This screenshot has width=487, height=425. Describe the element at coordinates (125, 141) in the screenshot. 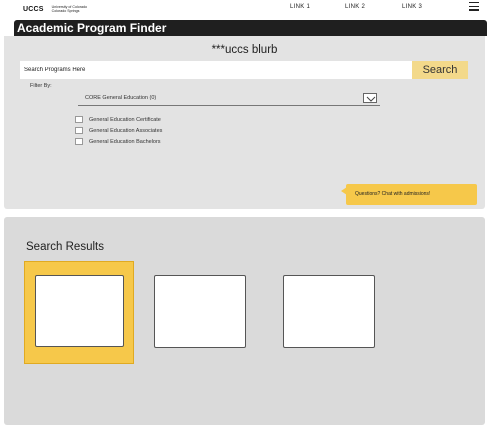

I see `checkbox-label-bachelors: General Education Bachelors` at that location.